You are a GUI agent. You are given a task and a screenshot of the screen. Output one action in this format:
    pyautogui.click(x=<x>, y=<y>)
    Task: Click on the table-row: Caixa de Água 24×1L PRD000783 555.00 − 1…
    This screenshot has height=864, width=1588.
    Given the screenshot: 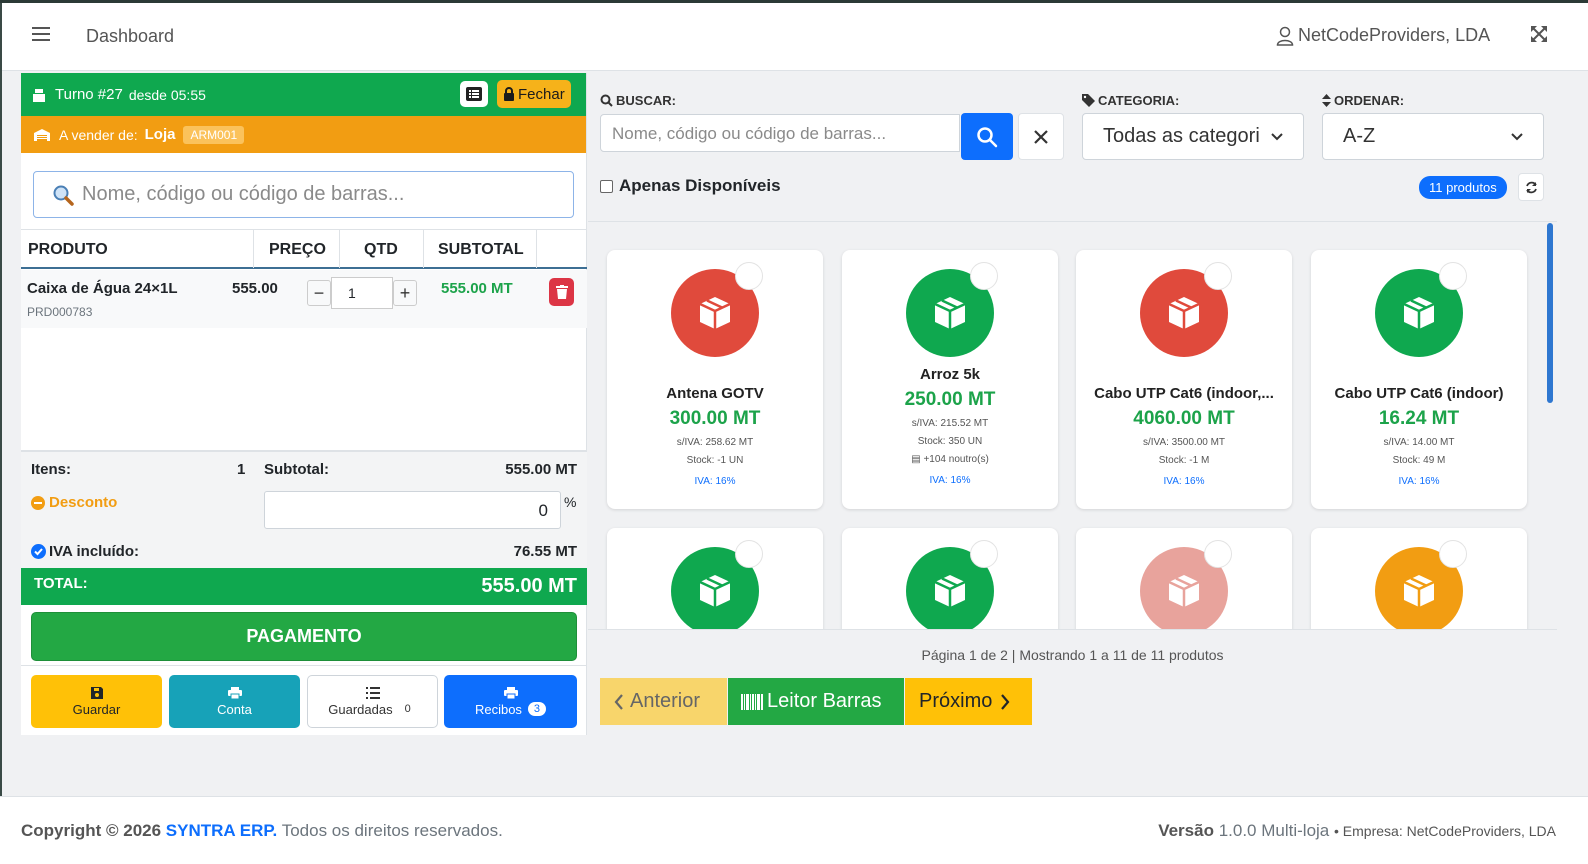 What is the action you would take?
    pyautogui.click(x=304, y=299)
    